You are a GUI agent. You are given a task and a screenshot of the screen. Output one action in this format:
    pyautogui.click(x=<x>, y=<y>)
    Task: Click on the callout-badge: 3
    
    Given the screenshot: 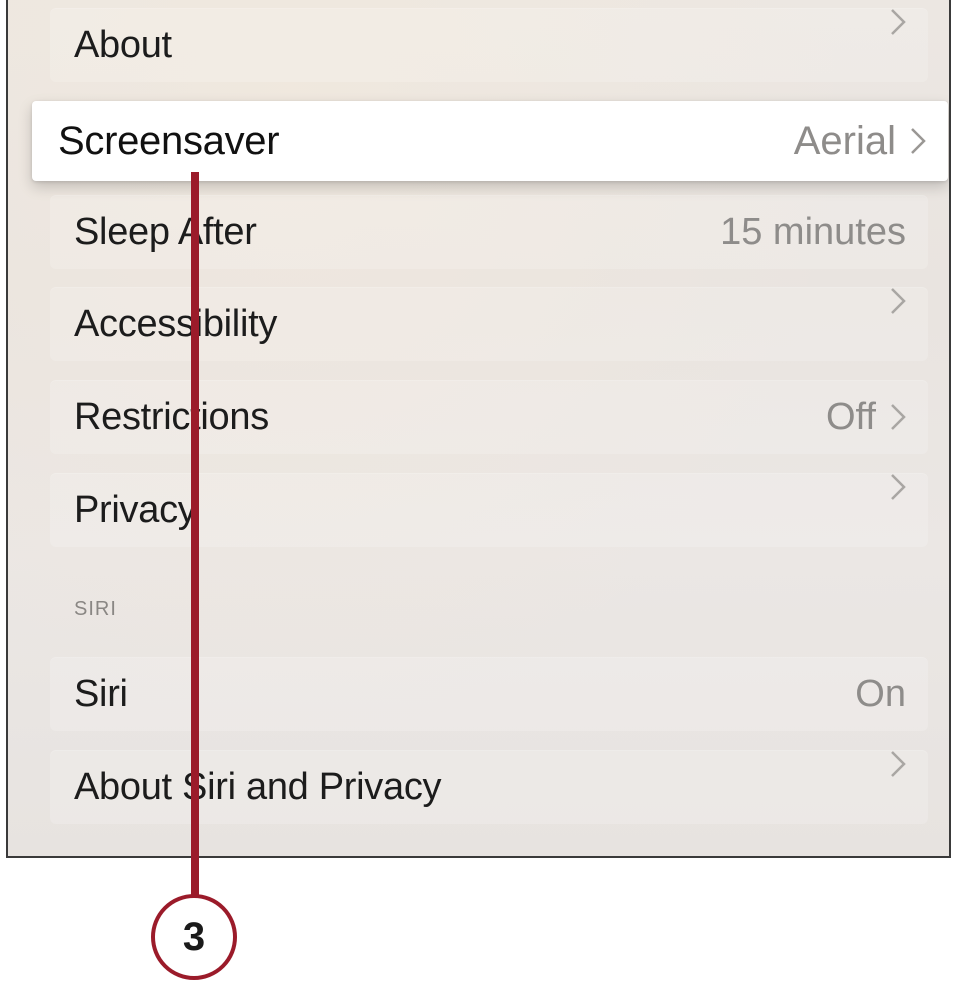 What is the action you would take?
    pyautogui.click(x=194, y=937)
    